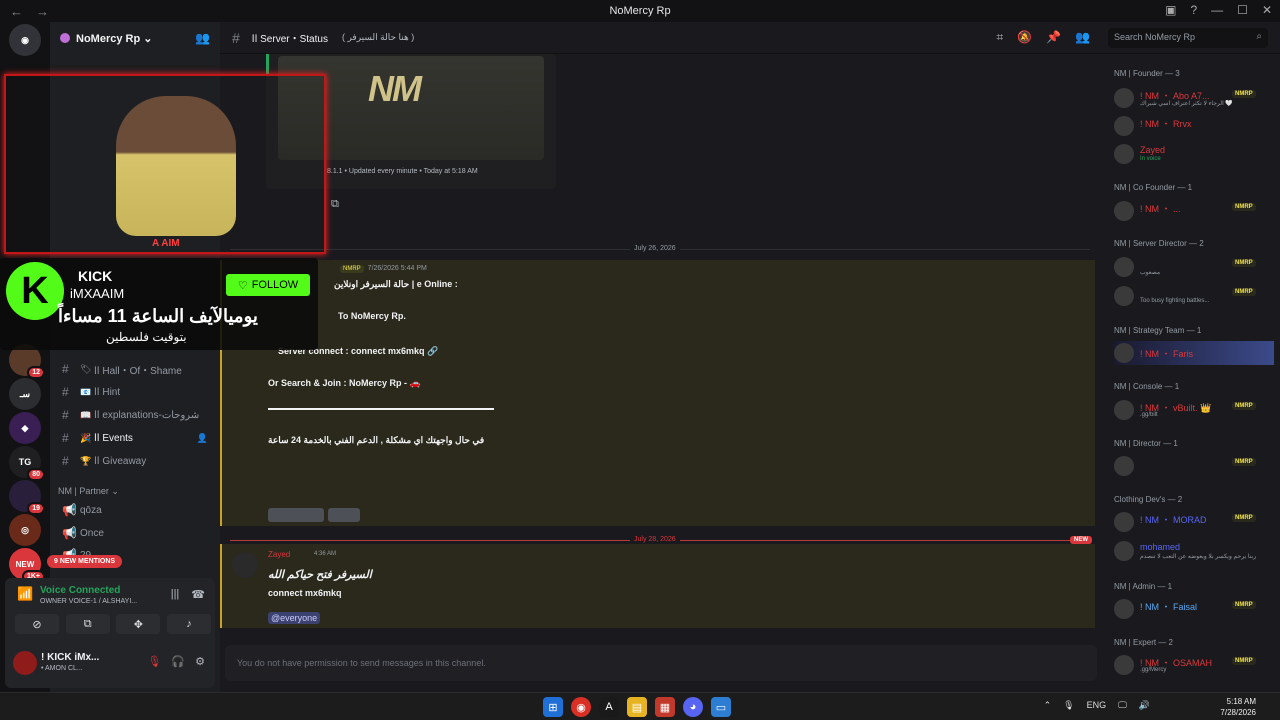 This screenshot has height=720, width=1280. I want to click on member-item: ! NM ・ OSAMAH .gg/Mercy NMRP, so click(1194, 665).